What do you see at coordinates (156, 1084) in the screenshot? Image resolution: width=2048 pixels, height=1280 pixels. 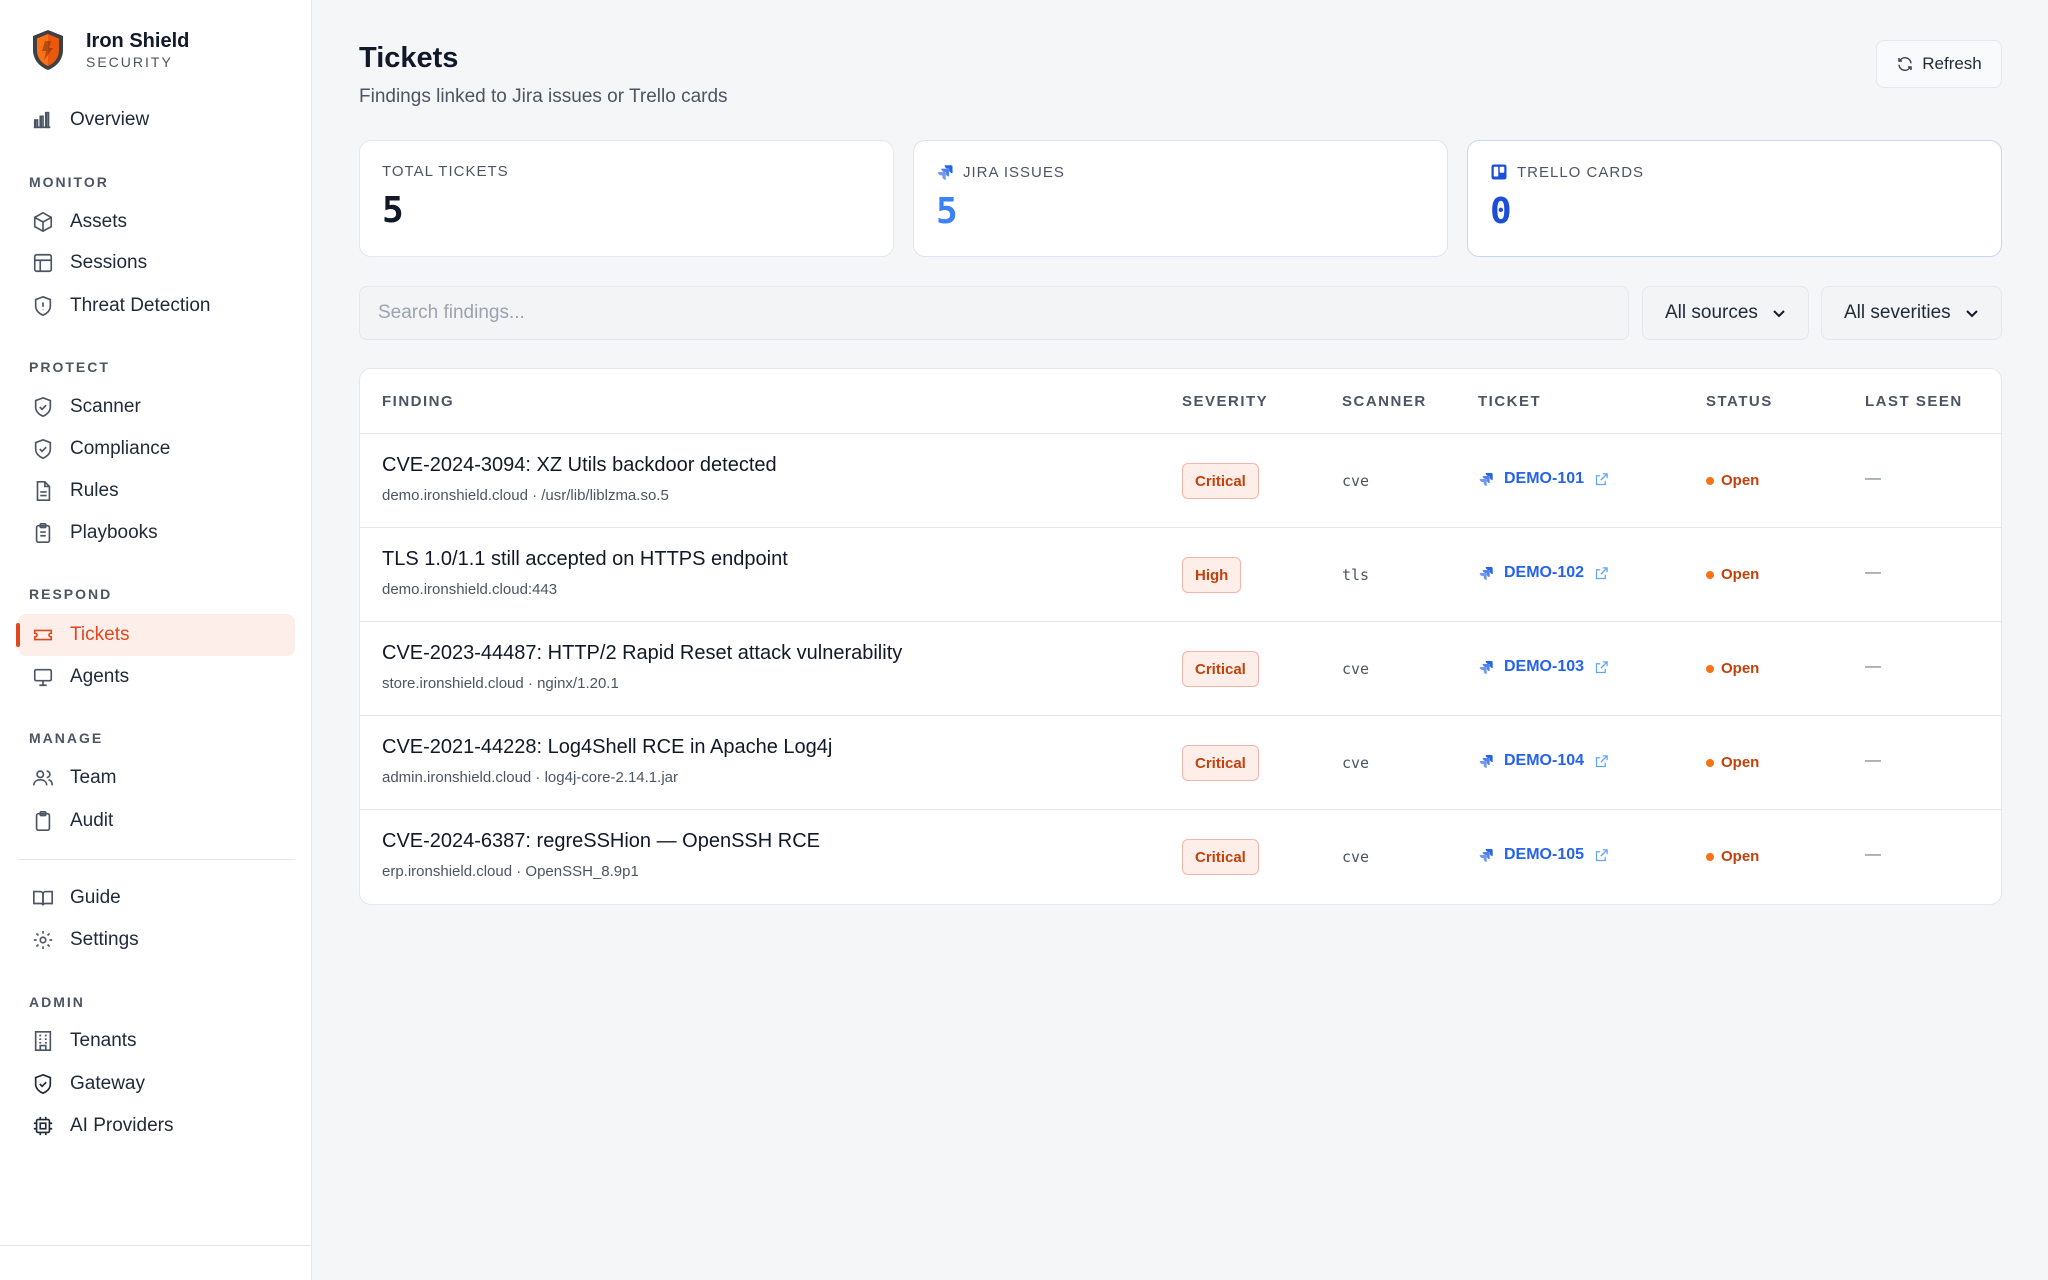 I see `sidebar-item-gateway: Gateway` at bounding box center [156, 1084].